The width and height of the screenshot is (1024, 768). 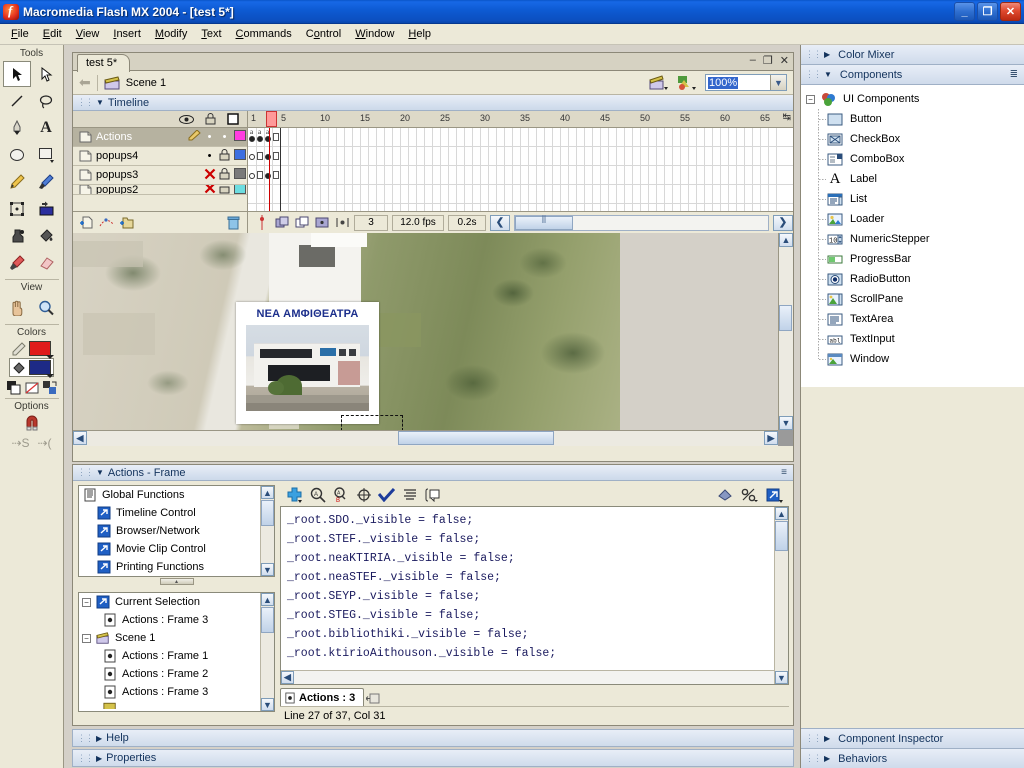 I want to click on toolbox-item-printing-functions: Printing Functions, so click(x=176, y=567).